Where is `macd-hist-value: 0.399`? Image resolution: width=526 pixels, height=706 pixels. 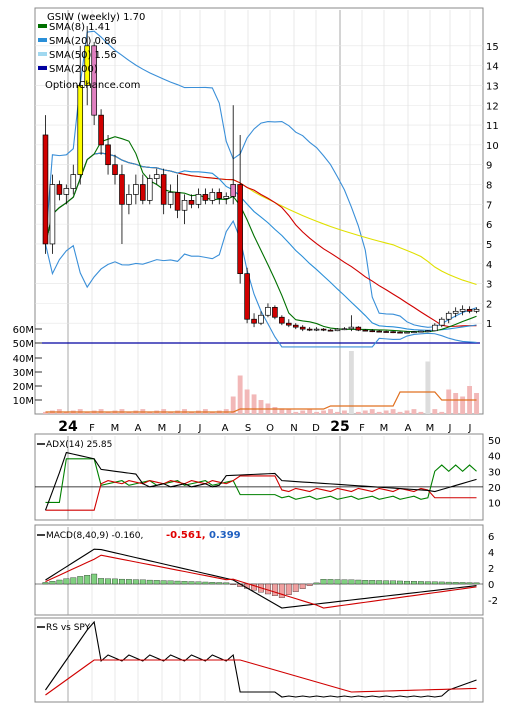 macd-hist-value: 0.399 is located at coordinates (225, 535).